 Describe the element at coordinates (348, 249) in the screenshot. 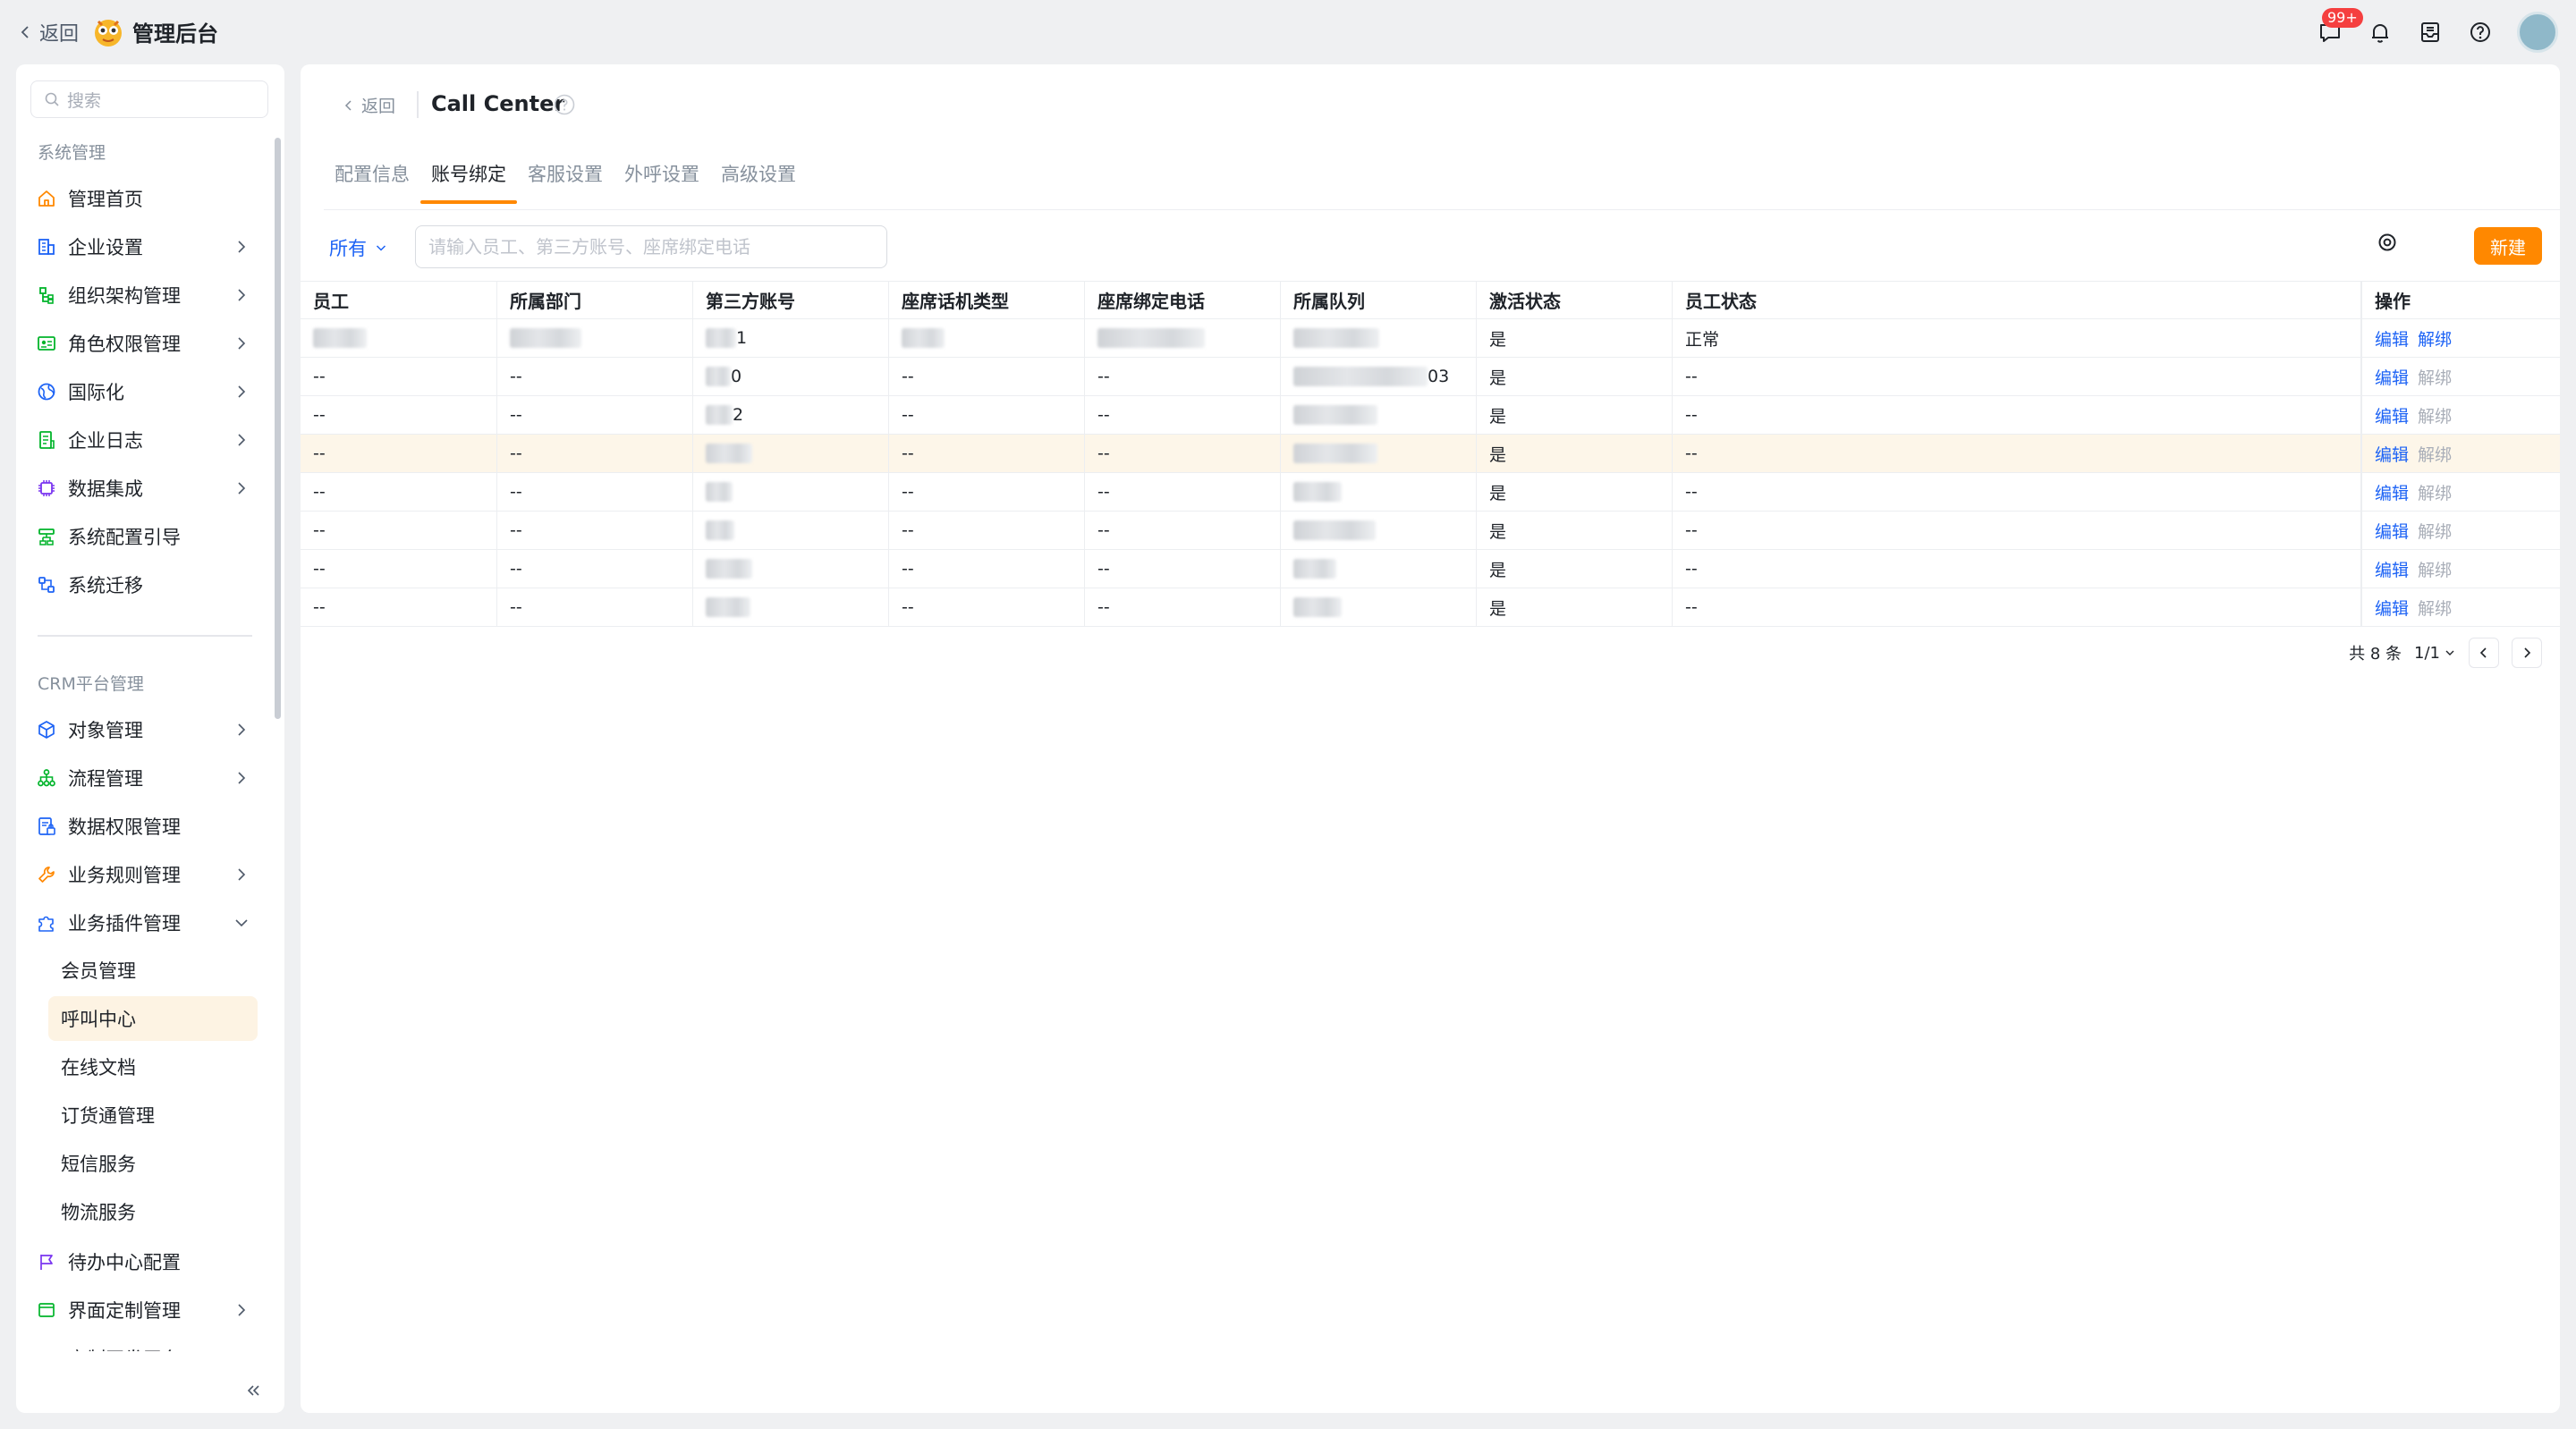

I see `filter-label: 所有` at that location.